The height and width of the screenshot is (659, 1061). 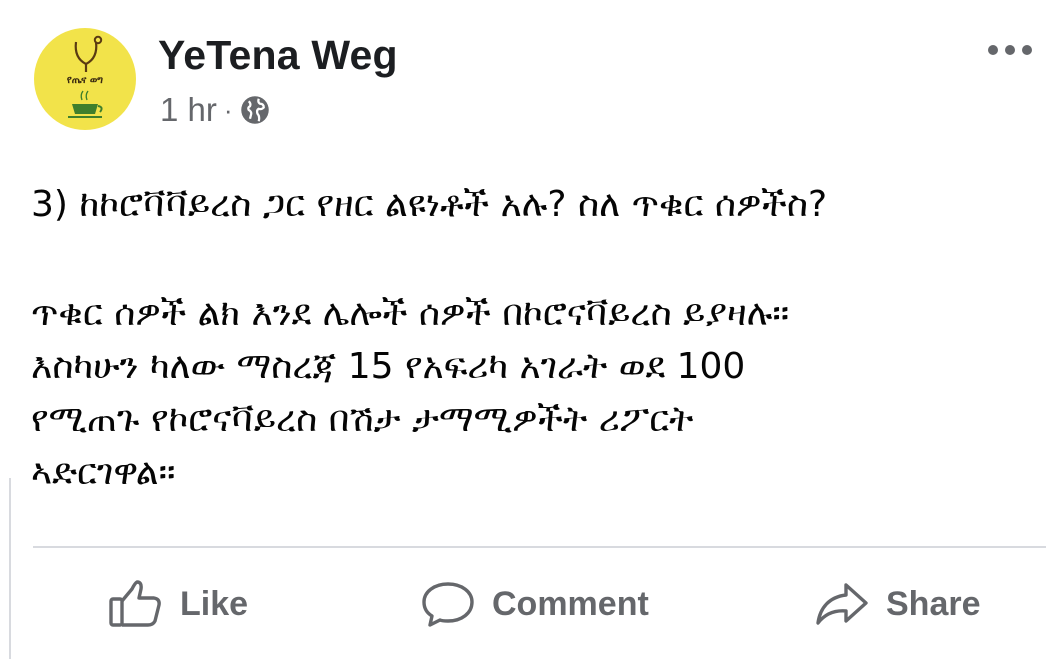 What do you see at coordinates (539, 547) in the screenshot?
I see `actions-divider` at bounding box center [539, 547].